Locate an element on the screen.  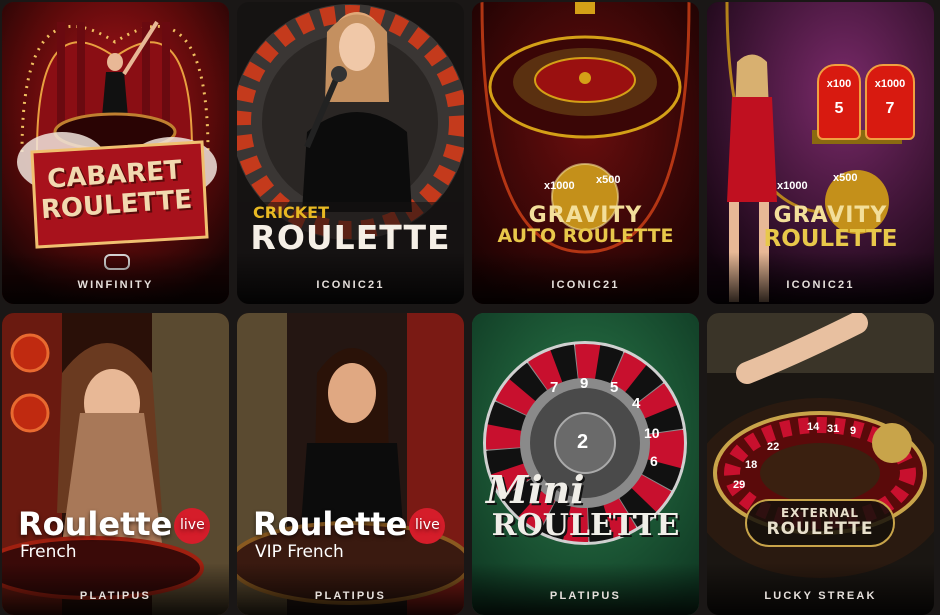
roulette-french-title: Roulette live is located at coordinates (114, 524).